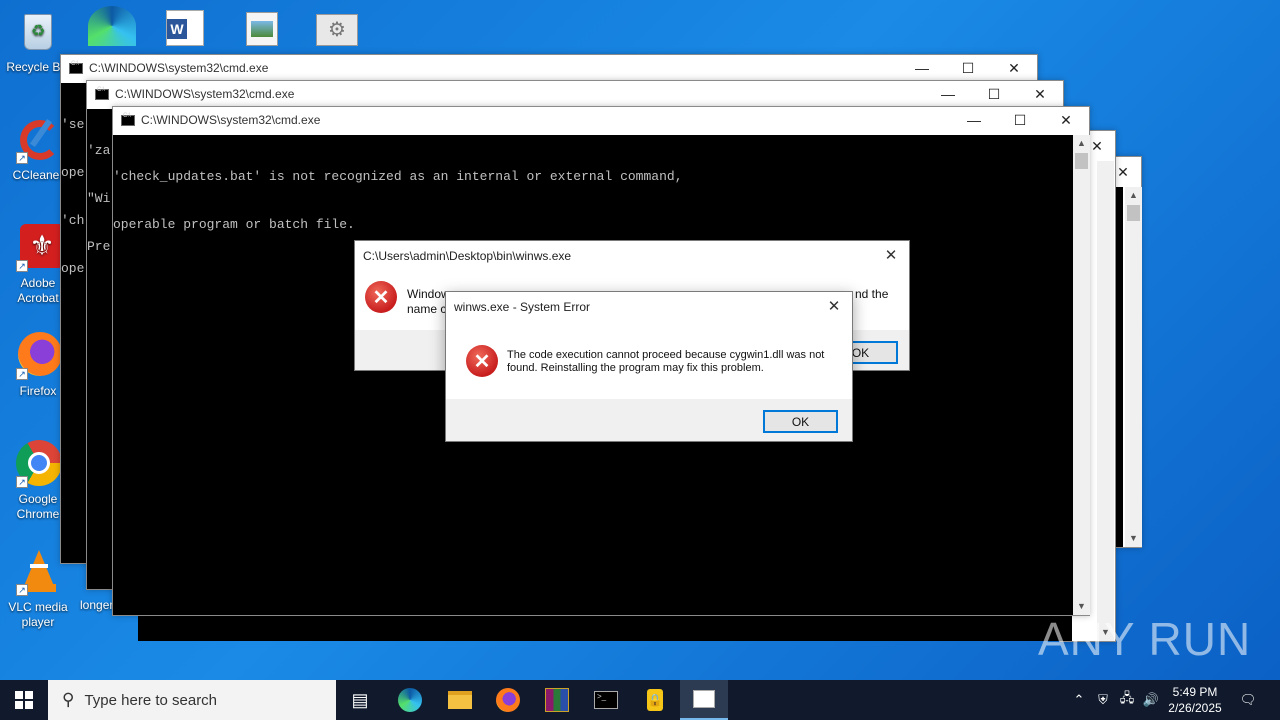 The image size is (1280, 720). Describe the element at coordinates (1079, 700) in the screenshot. I see `show-hidden-icons-icon: ⌃` at that location.